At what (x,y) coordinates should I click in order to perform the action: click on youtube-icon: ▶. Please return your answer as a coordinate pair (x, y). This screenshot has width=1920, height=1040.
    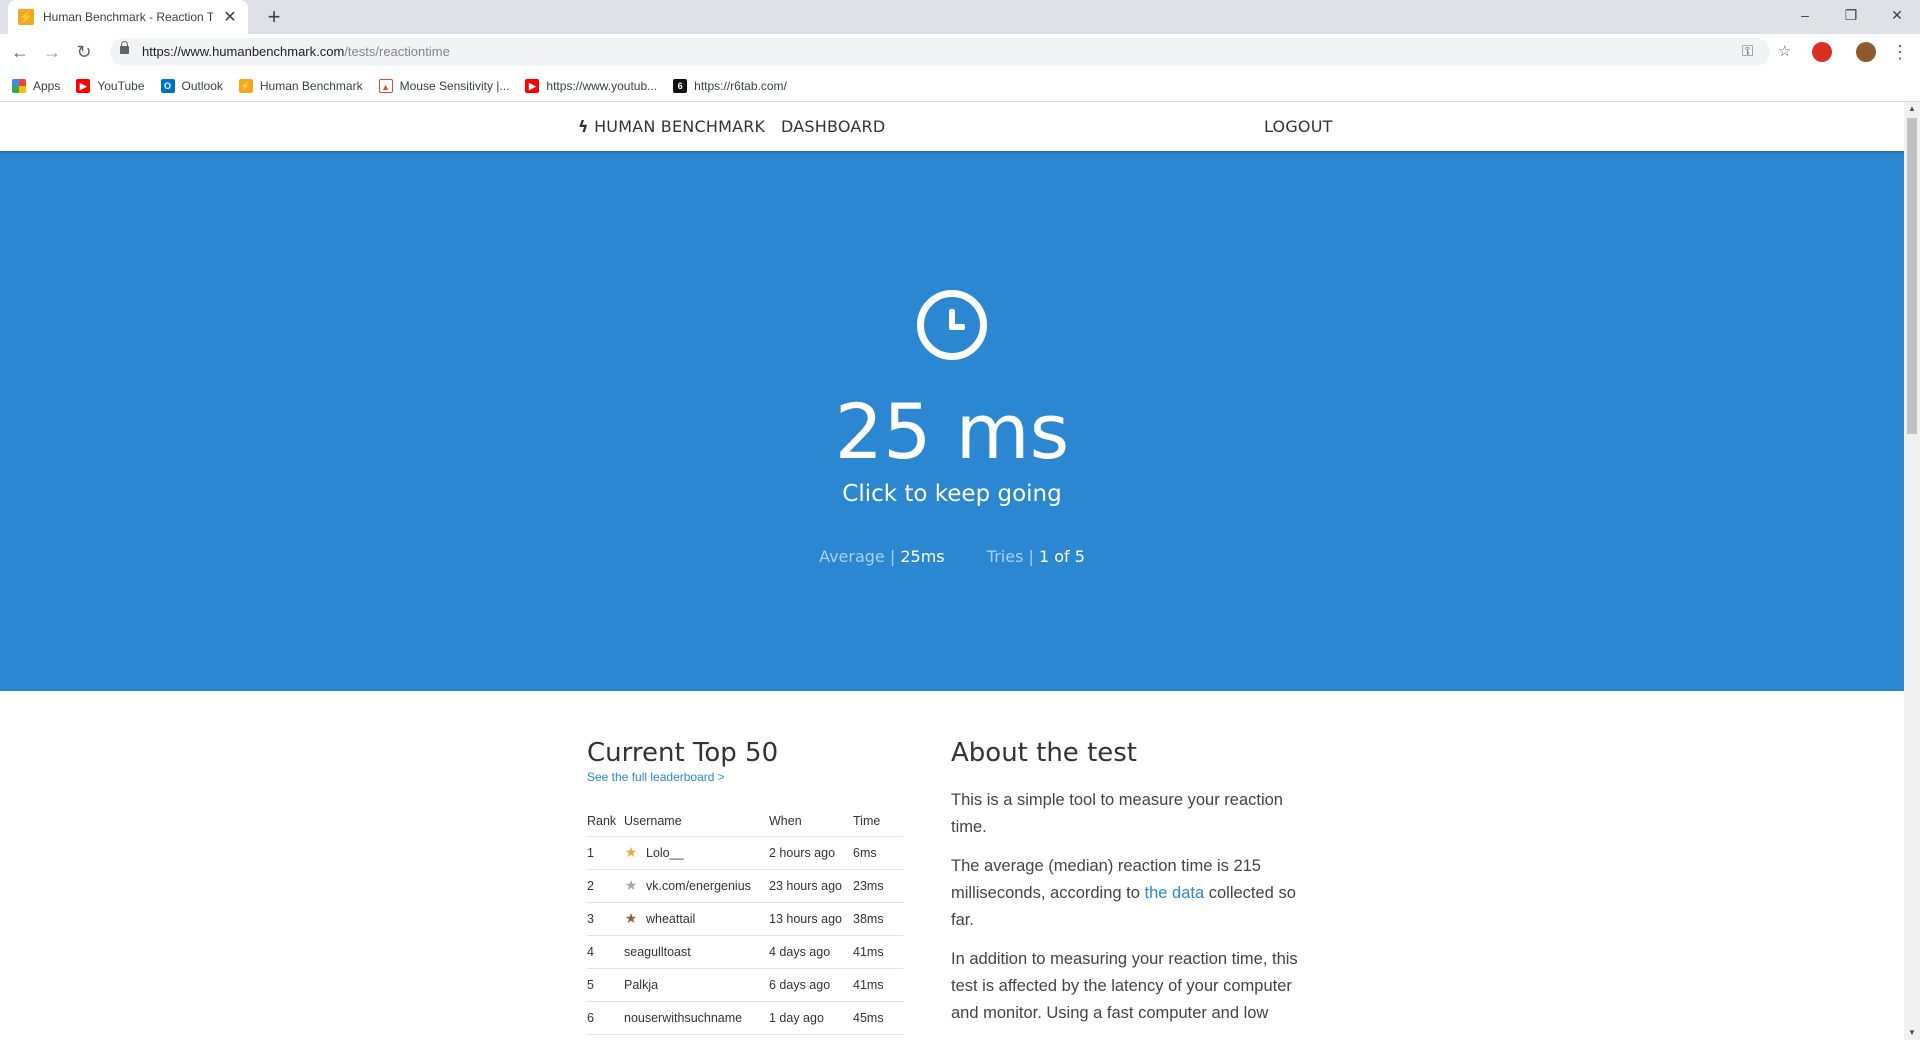
    Looking at the image, I should click on (532, 85).